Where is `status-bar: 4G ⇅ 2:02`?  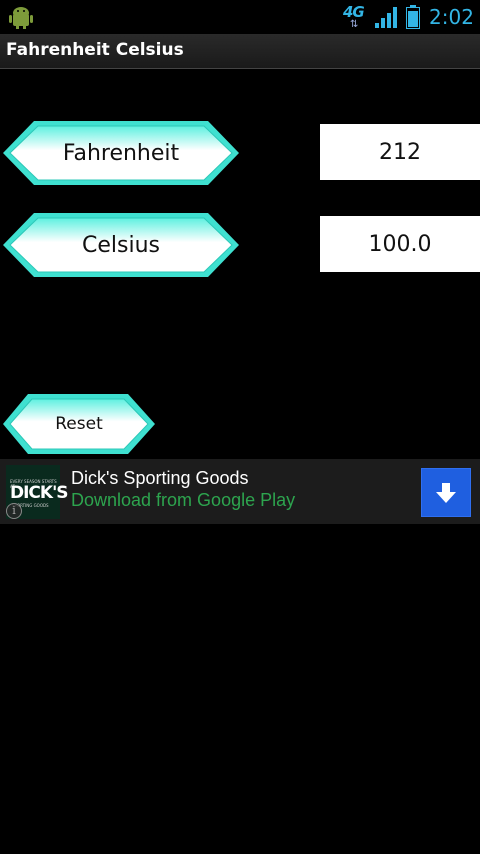
status-bar: 4G ⇅ 2:02 is located at coordinates (240, 17).